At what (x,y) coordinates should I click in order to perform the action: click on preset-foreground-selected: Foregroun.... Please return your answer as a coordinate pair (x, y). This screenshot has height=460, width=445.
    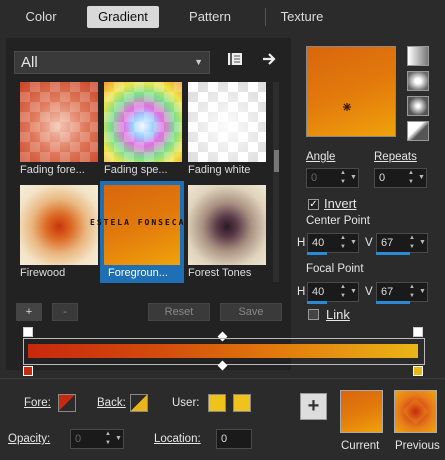
    Looking at the image, I should click on (142, 232).